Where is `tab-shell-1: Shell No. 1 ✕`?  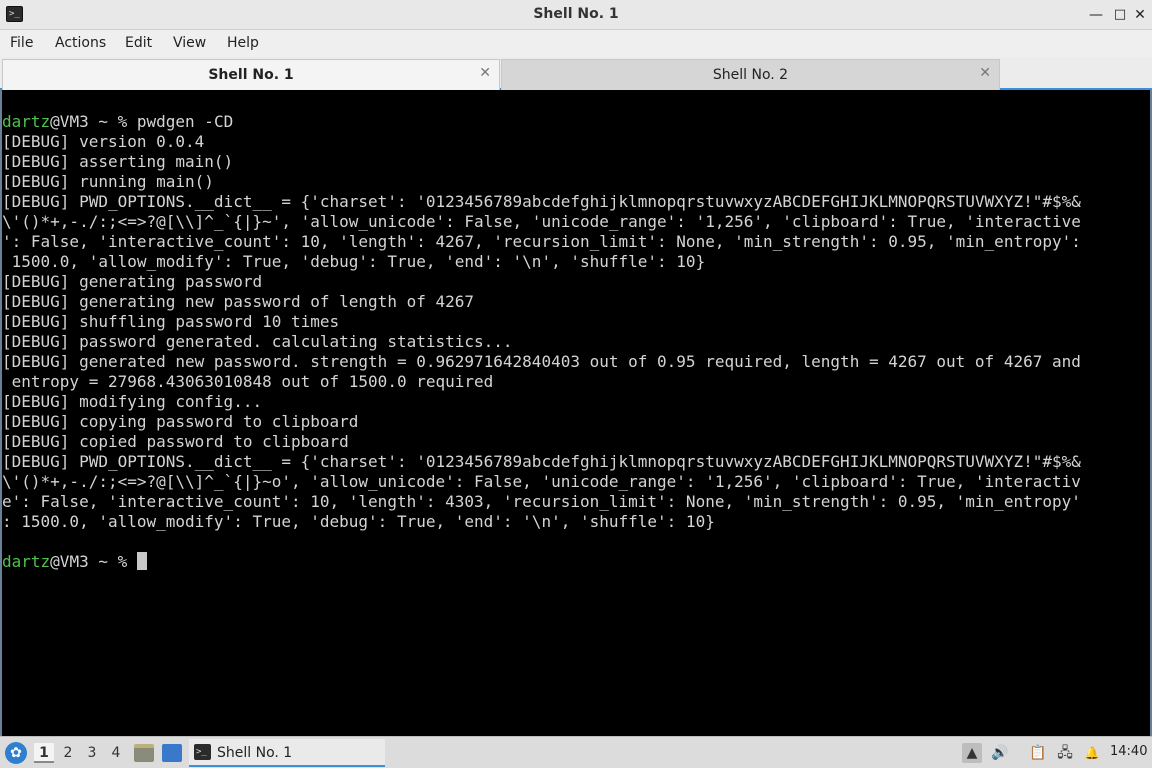
tab-shell-1: Shell No. 1 ✕ is located at coordinates (251, 74).